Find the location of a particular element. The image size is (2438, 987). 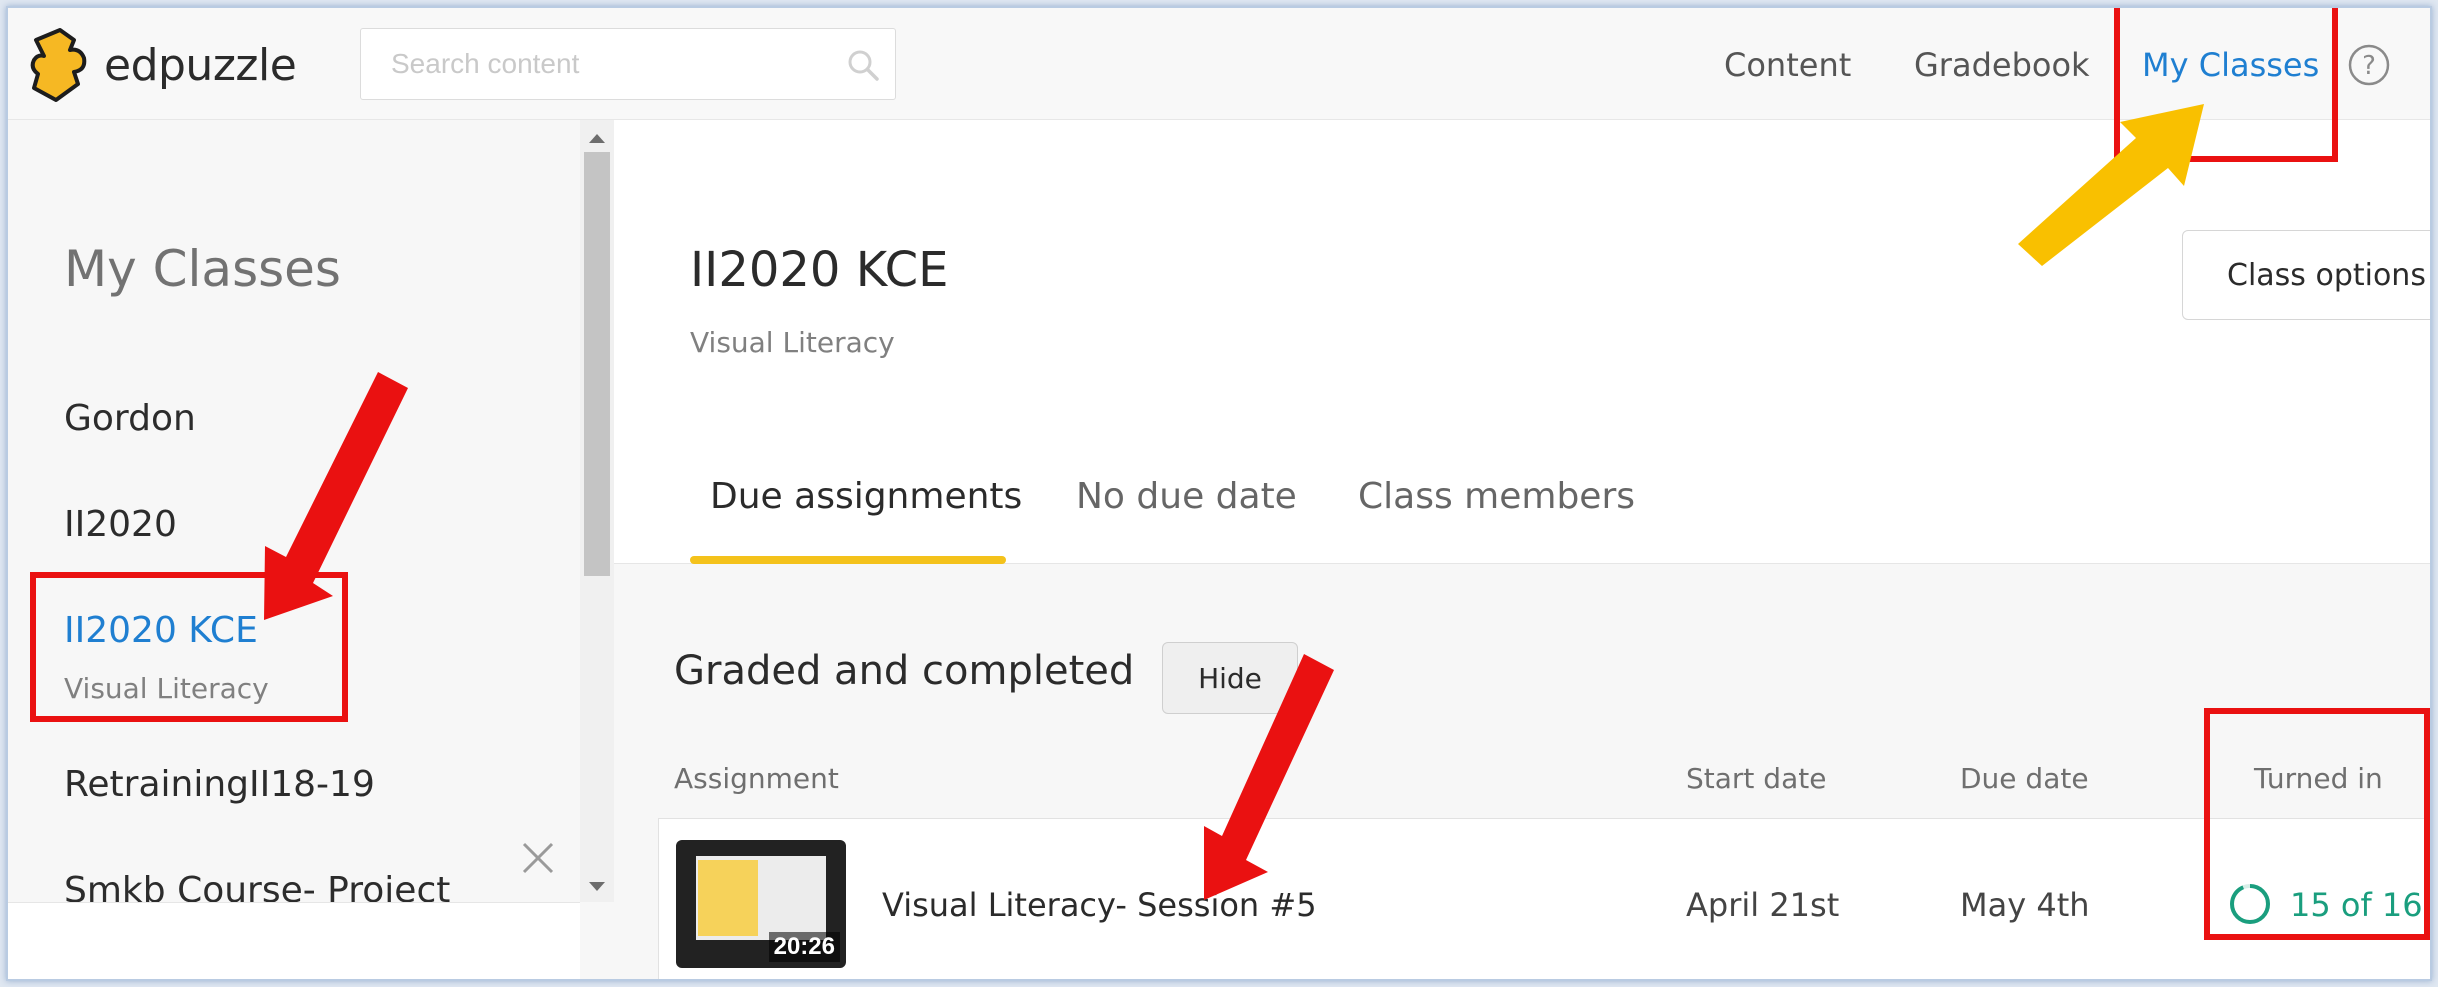

puzzle-logo-icon is located at coordinates (58, 65).